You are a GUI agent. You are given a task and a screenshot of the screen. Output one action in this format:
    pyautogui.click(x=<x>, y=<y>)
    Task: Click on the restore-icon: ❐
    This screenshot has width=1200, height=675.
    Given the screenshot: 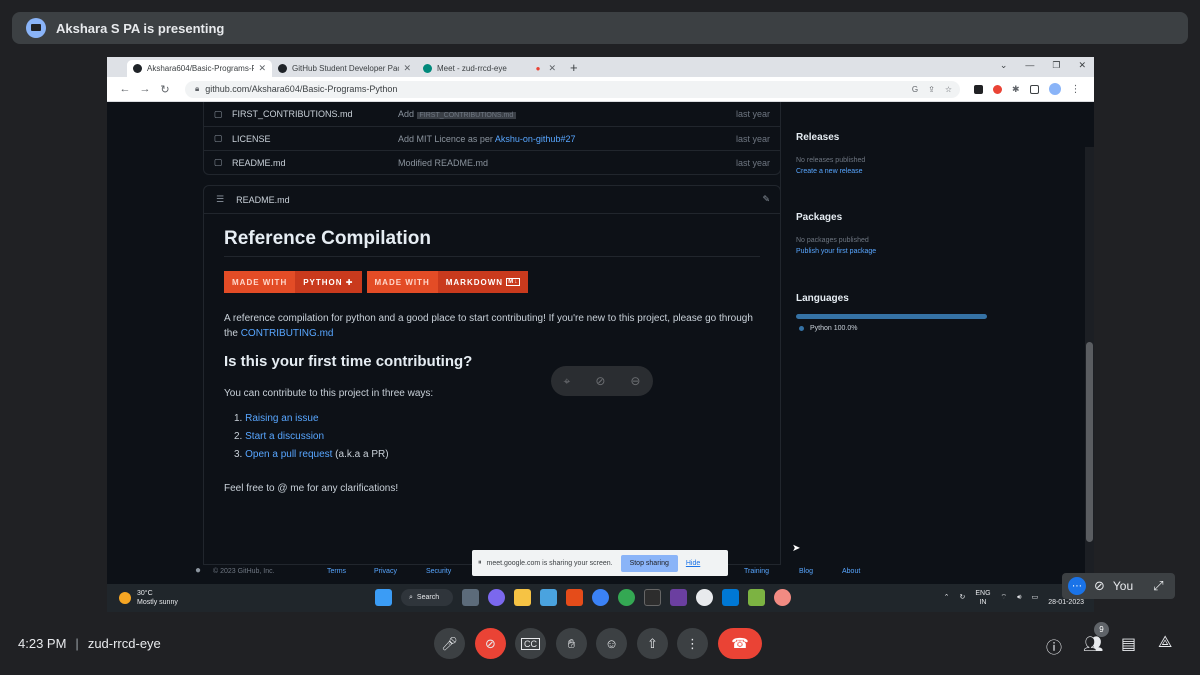 What is the action you would take?
    pyautogui.click(x=1056, y=65)
    